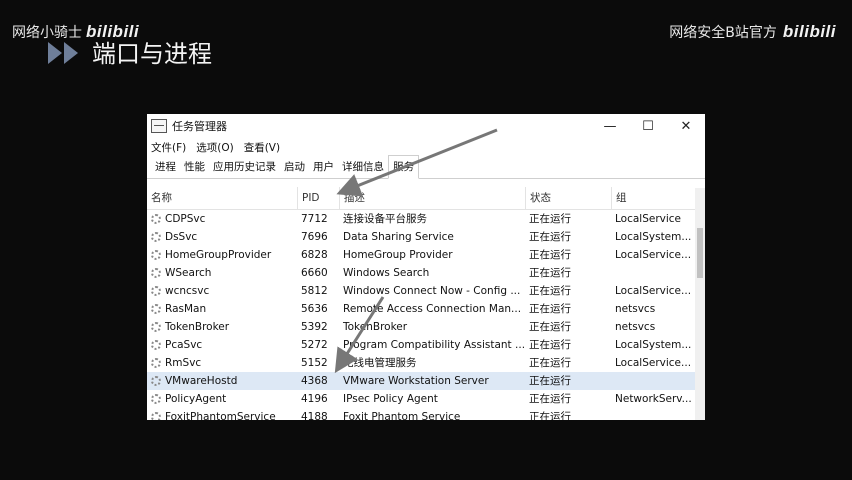 The width and height of the screenshot is (852, 480). What do you see at coordinates (568, 198) in the screenshot?
I see `column-header-status: 状态` at bounding box center [568, 198].